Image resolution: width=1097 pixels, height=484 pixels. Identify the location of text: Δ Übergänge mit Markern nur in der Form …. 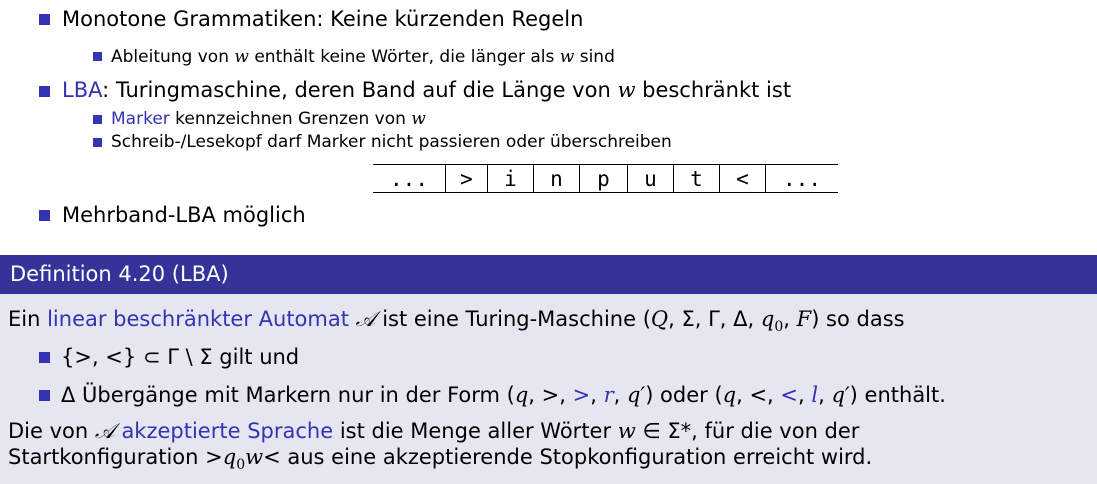
(288, 395).